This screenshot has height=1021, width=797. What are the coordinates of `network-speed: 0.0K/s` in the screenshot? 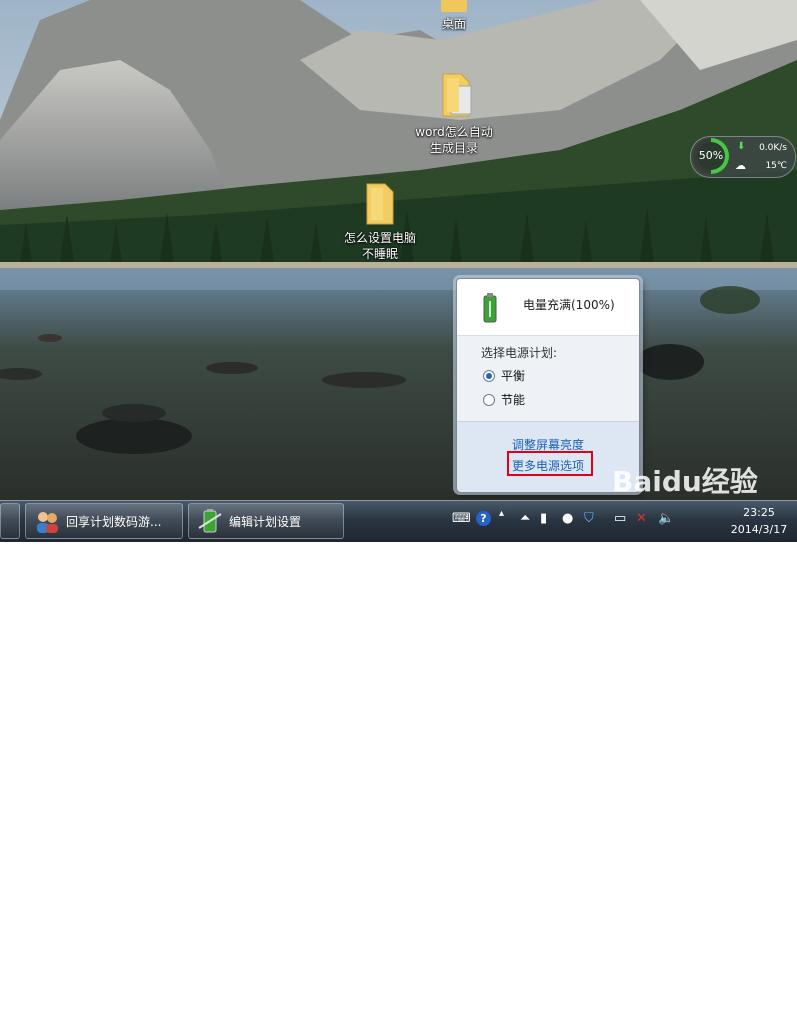 It's located at (773, 148).